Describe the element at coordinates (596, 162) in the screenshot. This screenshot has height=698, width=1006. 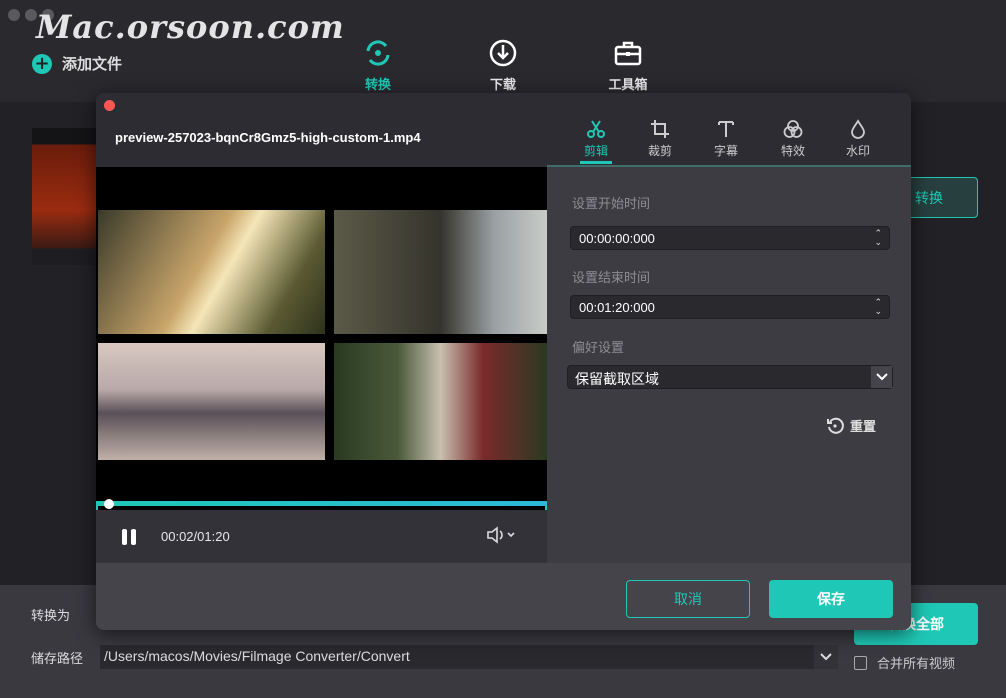
I see `active-tab-indicator` at that location.